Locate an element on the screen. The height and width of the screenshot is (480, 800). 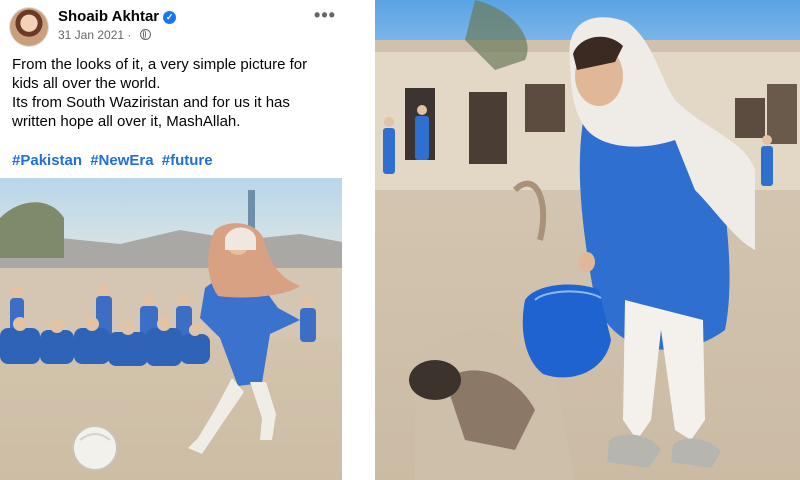
globe-icon is located at coordinates (145, 34).